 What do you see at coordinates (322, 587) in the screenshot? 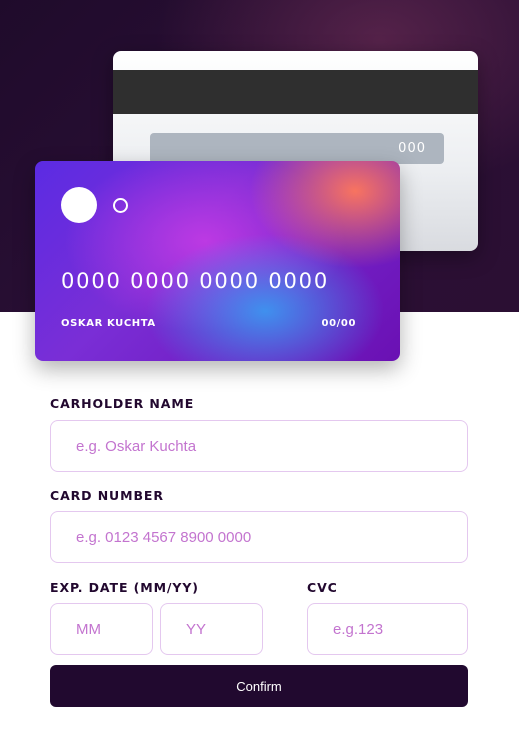
I see `cvc-label: CVC` at bounding box center [322, 587].